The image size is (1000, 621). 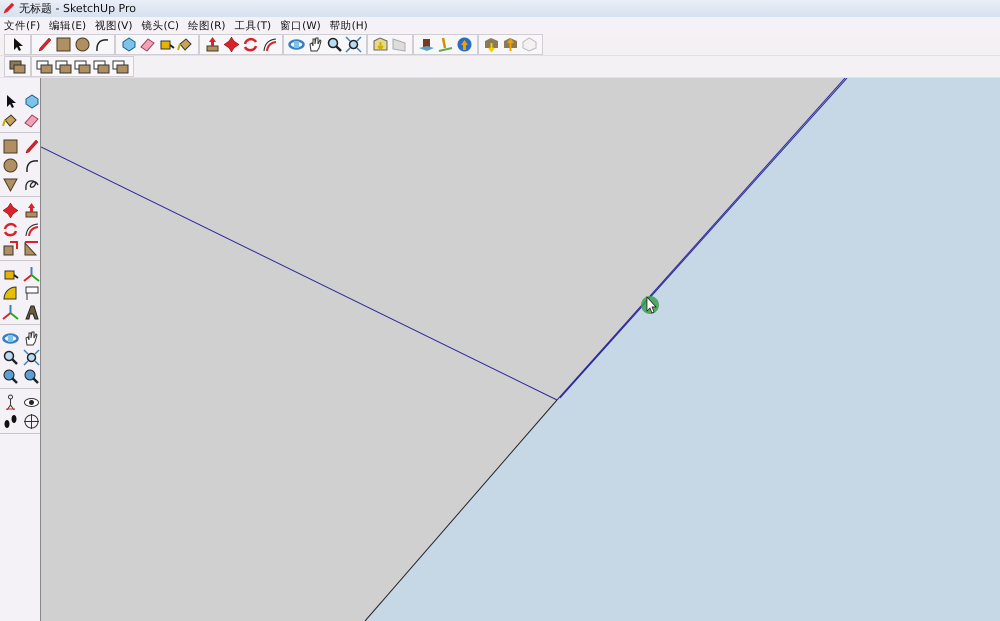 I want to click on scale-icon, so click(x=10, y=248).